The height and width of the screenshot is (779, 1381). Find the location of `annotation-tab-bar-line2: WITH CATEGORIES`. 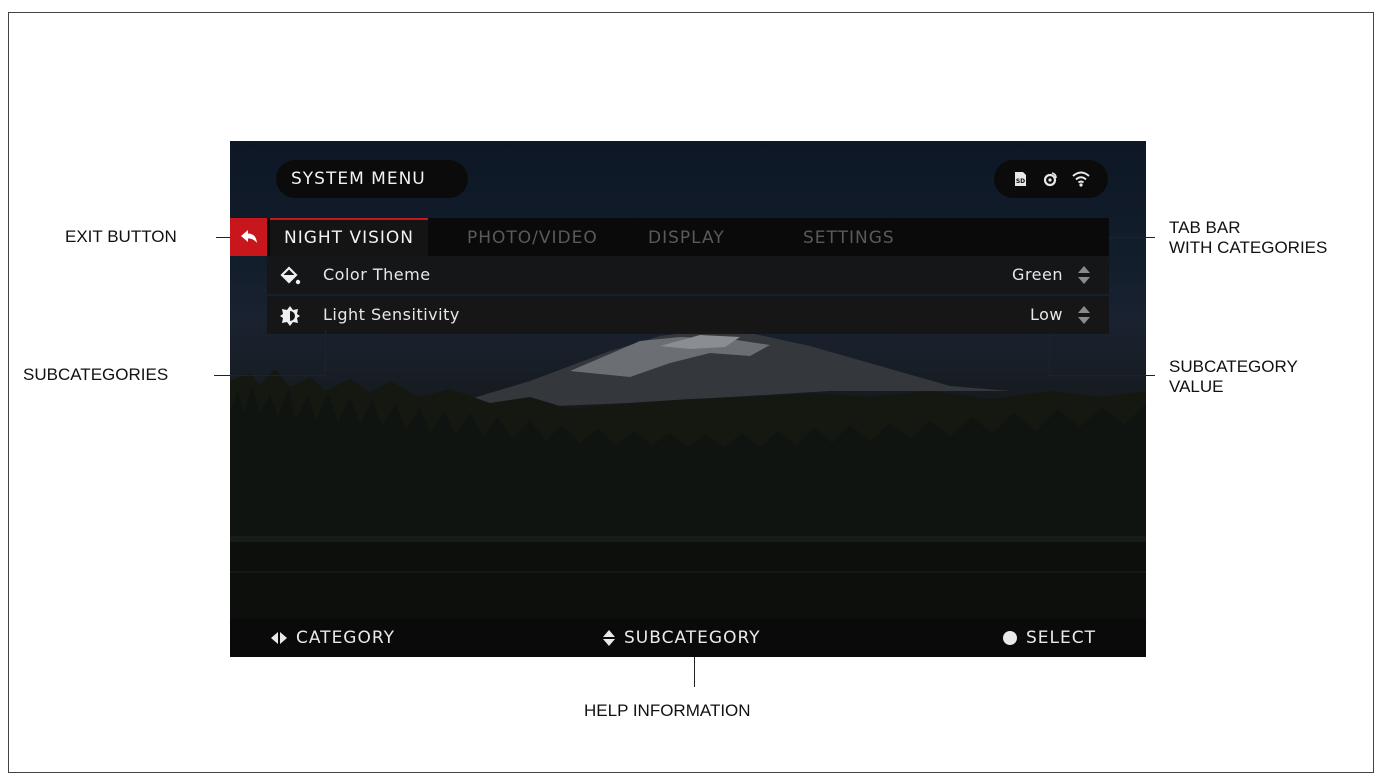

annotation-tab-bar-line2: WITH CATEGORIES is located at coordinates (1248, 247).